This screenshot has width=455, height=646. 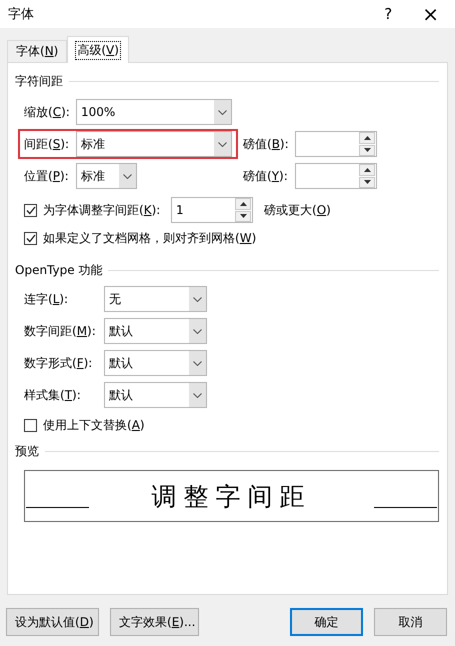 What do you see at coordinates (410, 622) in the screenshot?
I see `dialog-button: 取消` at bounding box center [410, 622].